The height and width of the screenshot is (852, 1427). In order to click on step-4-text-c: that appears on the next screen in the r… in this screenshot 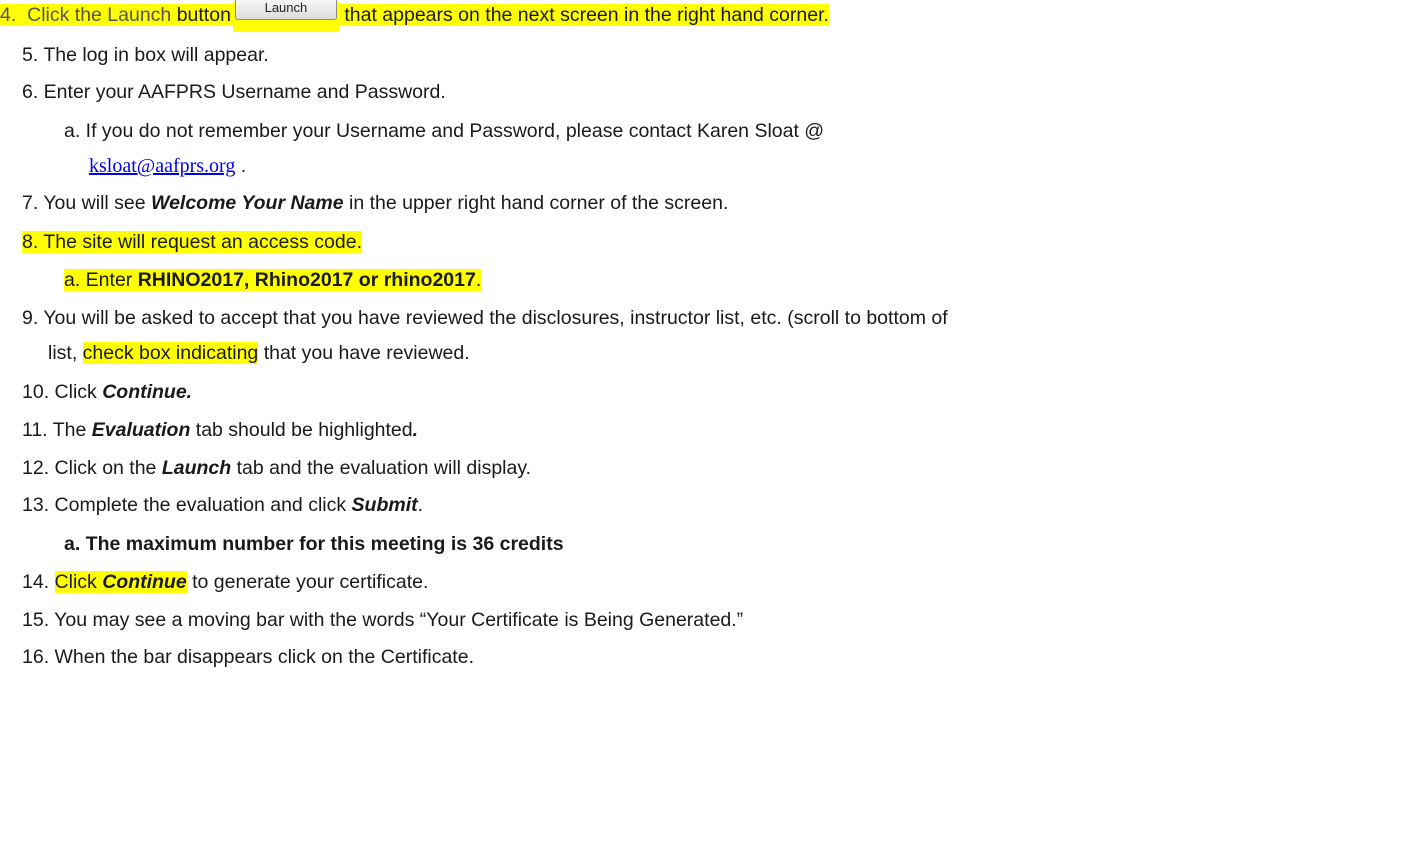, I will do `click(586, 15)`.